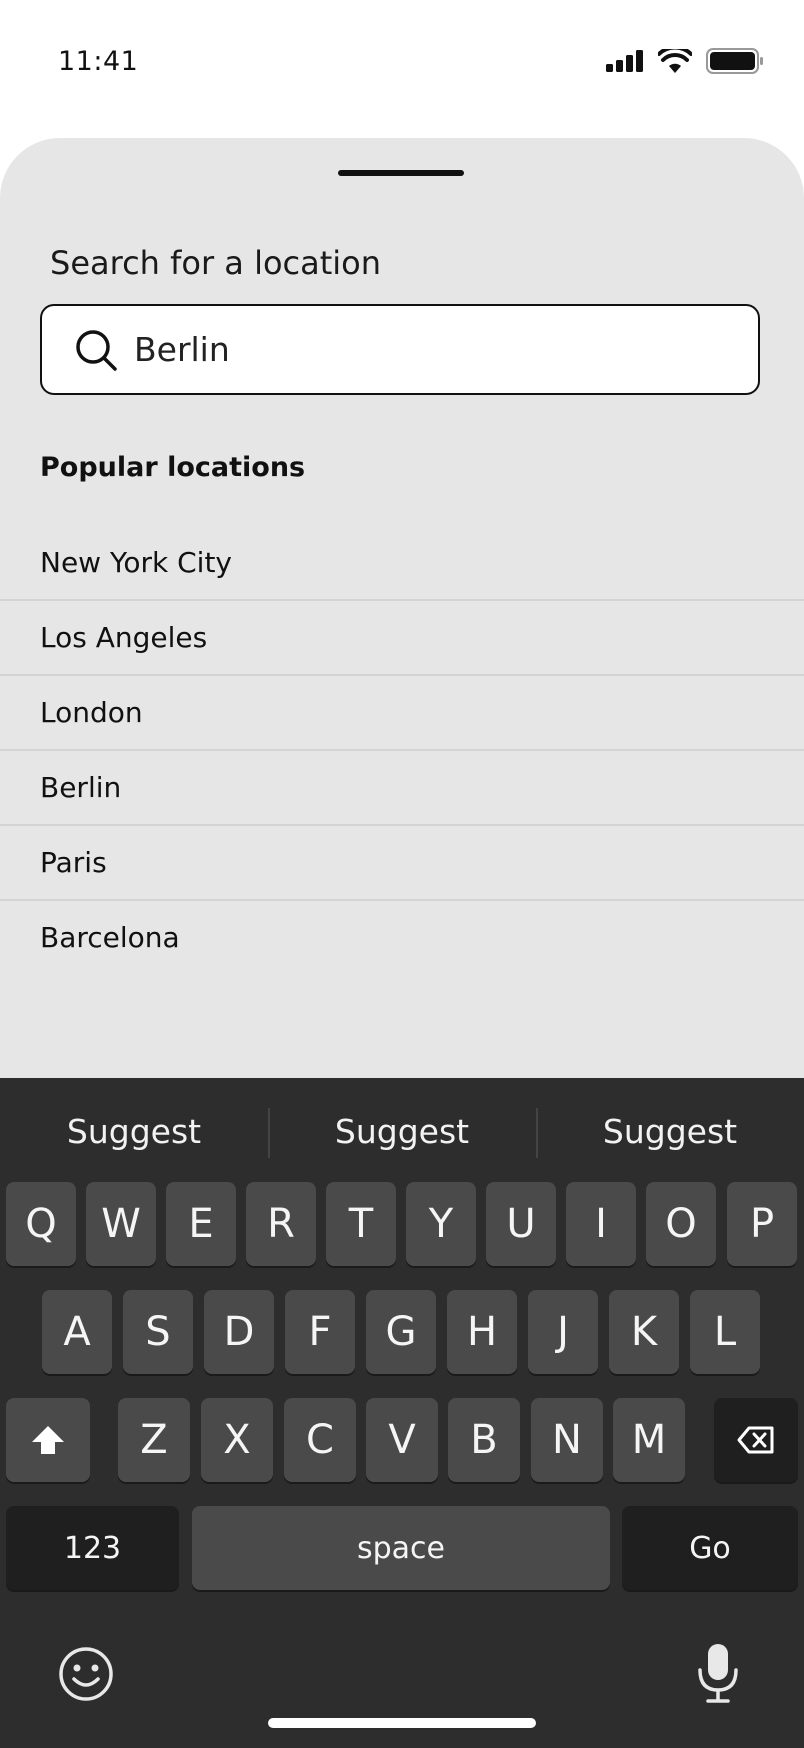  What do you see at coordinates (134, 1131) in the screenshot?
I see `suggestion-1: Suggest` at bounding box center [134, 1131].